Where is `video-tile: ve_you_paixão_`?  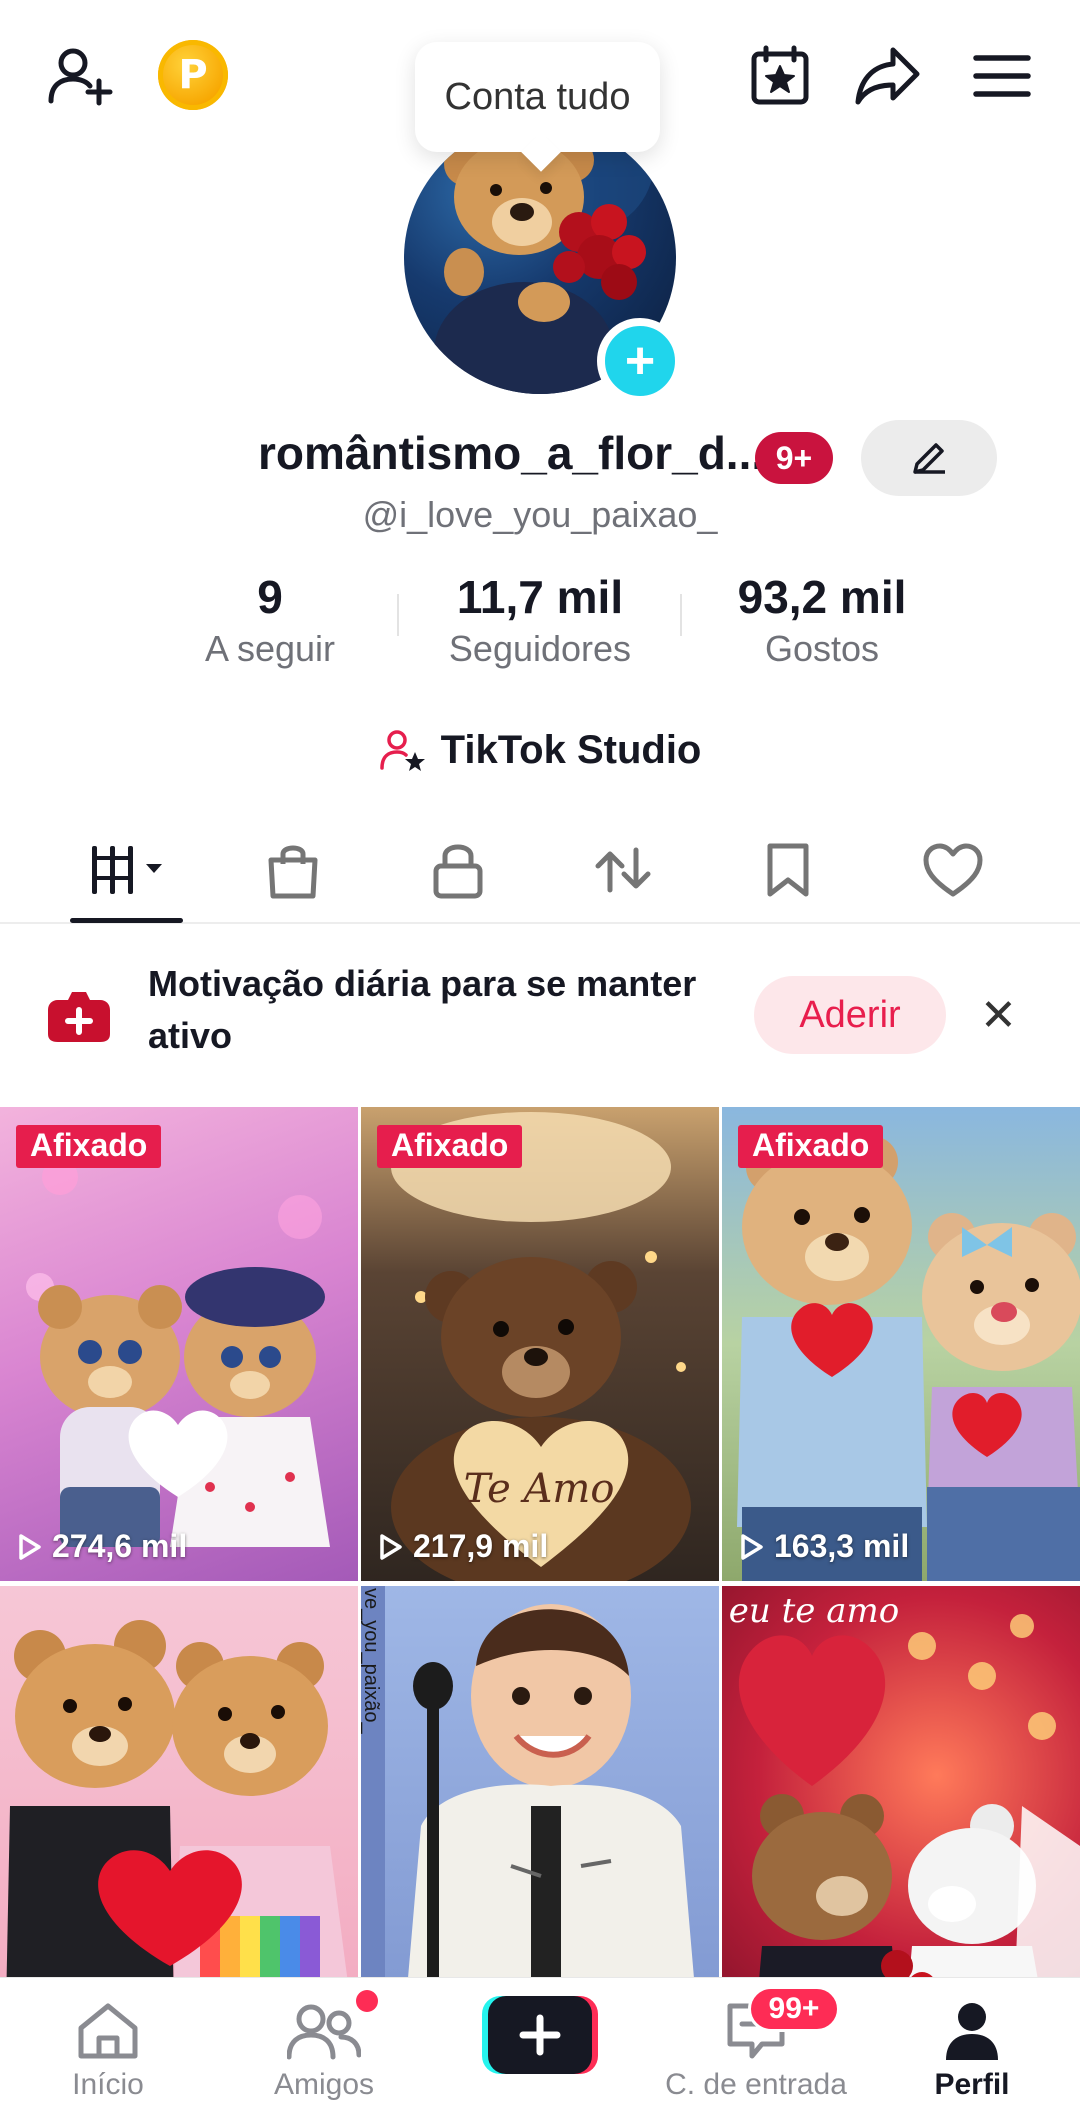
video-tile: ve_you_paixão_ is located at coordinates (540, 1796).